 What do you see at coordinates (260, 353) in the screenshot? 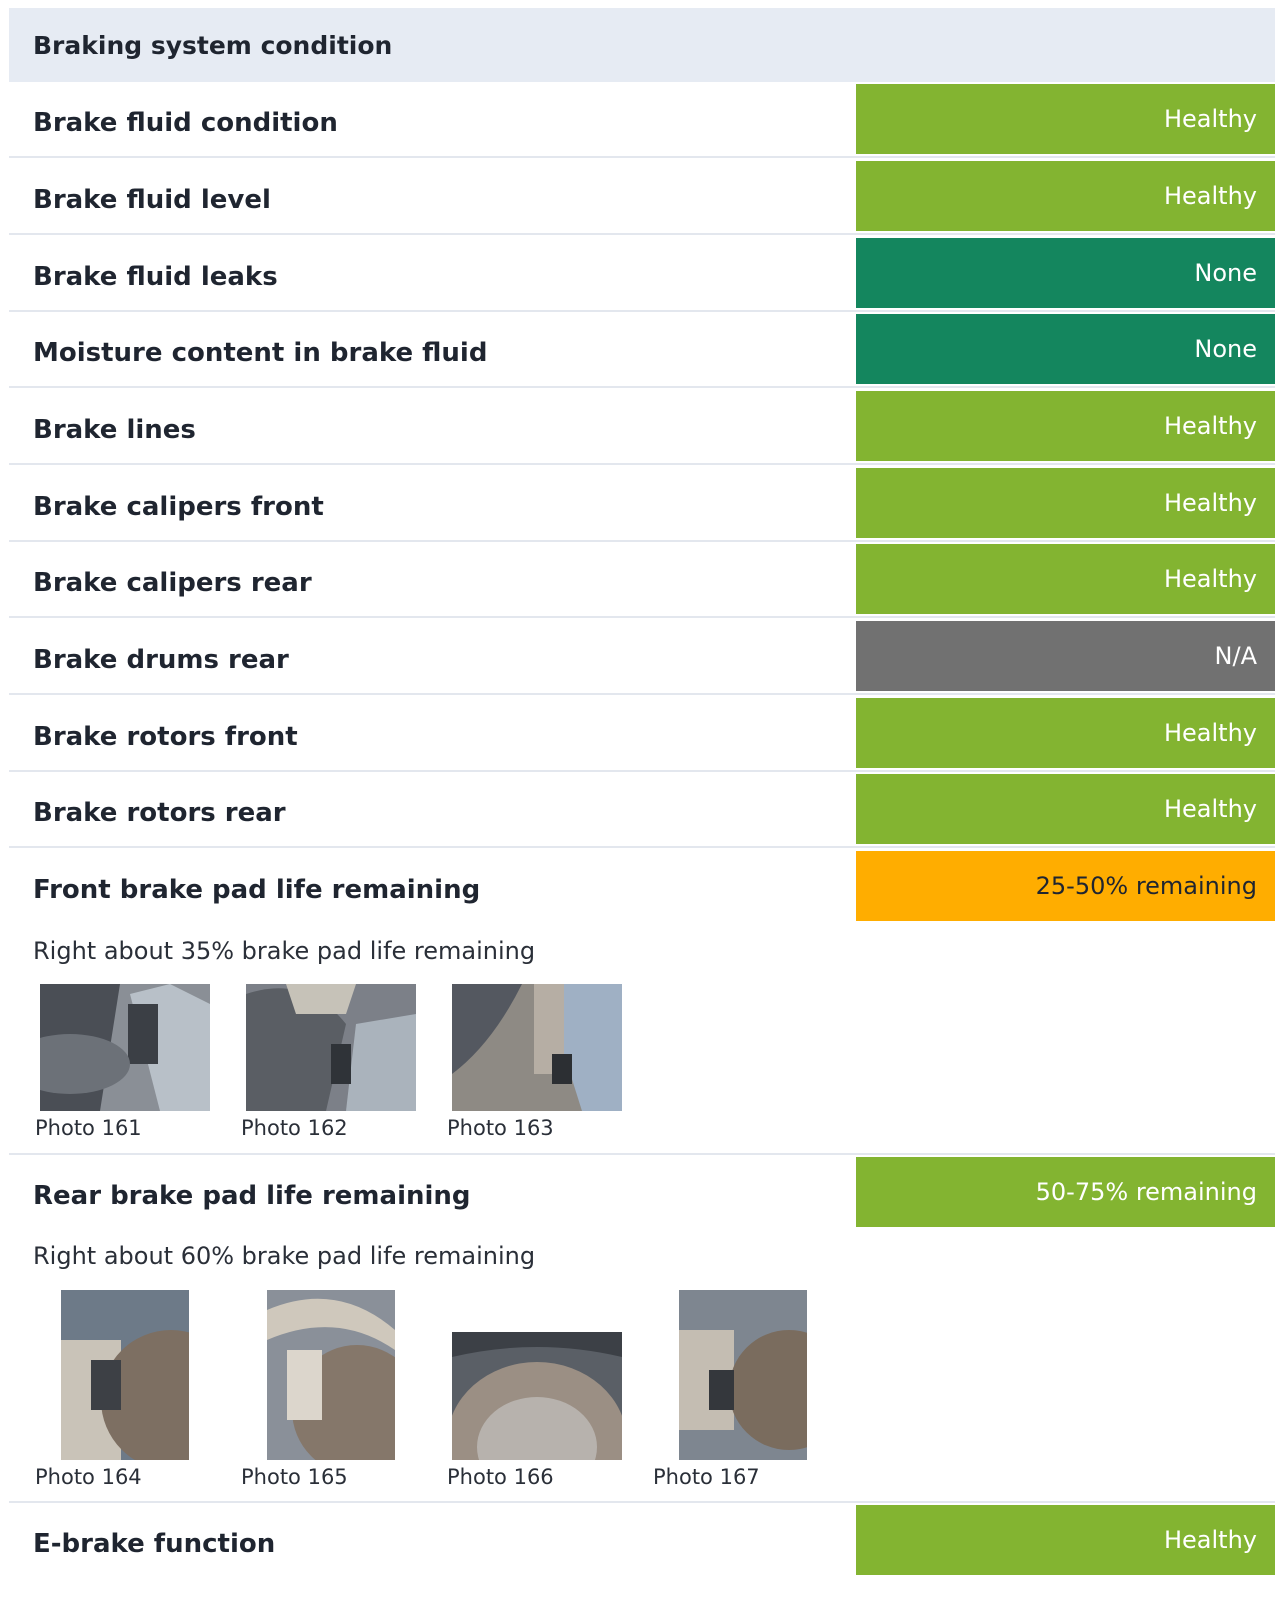
I see `row-label: Moisture content in brake fluid` at bounding box center [260, 353].